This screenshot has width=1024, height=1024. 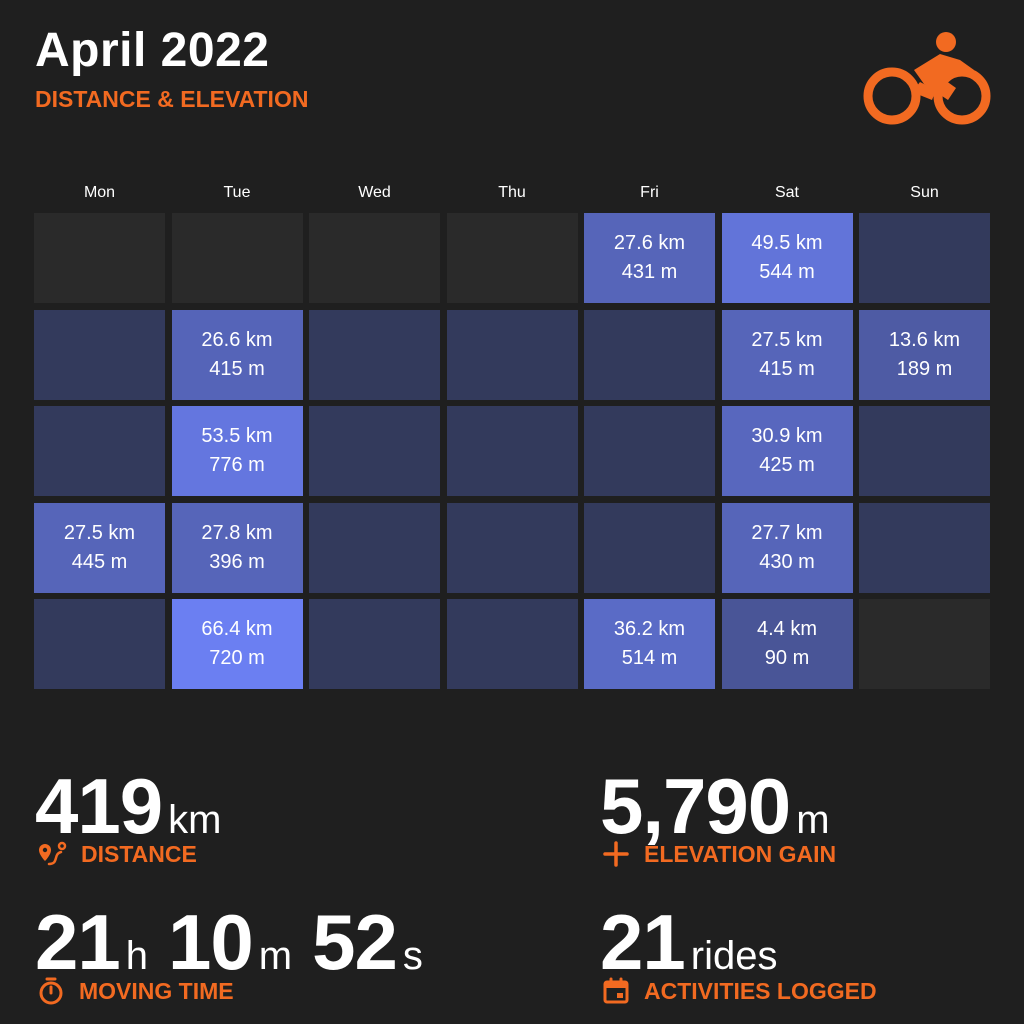 I want to click on day-distance: 49.5 km, so click(x=787, y=243).